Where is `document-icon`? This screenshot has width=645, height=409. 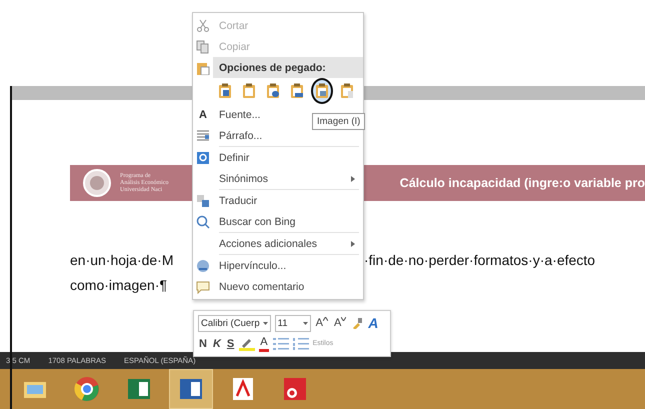
document-icon is located at coordinates (191, 389).